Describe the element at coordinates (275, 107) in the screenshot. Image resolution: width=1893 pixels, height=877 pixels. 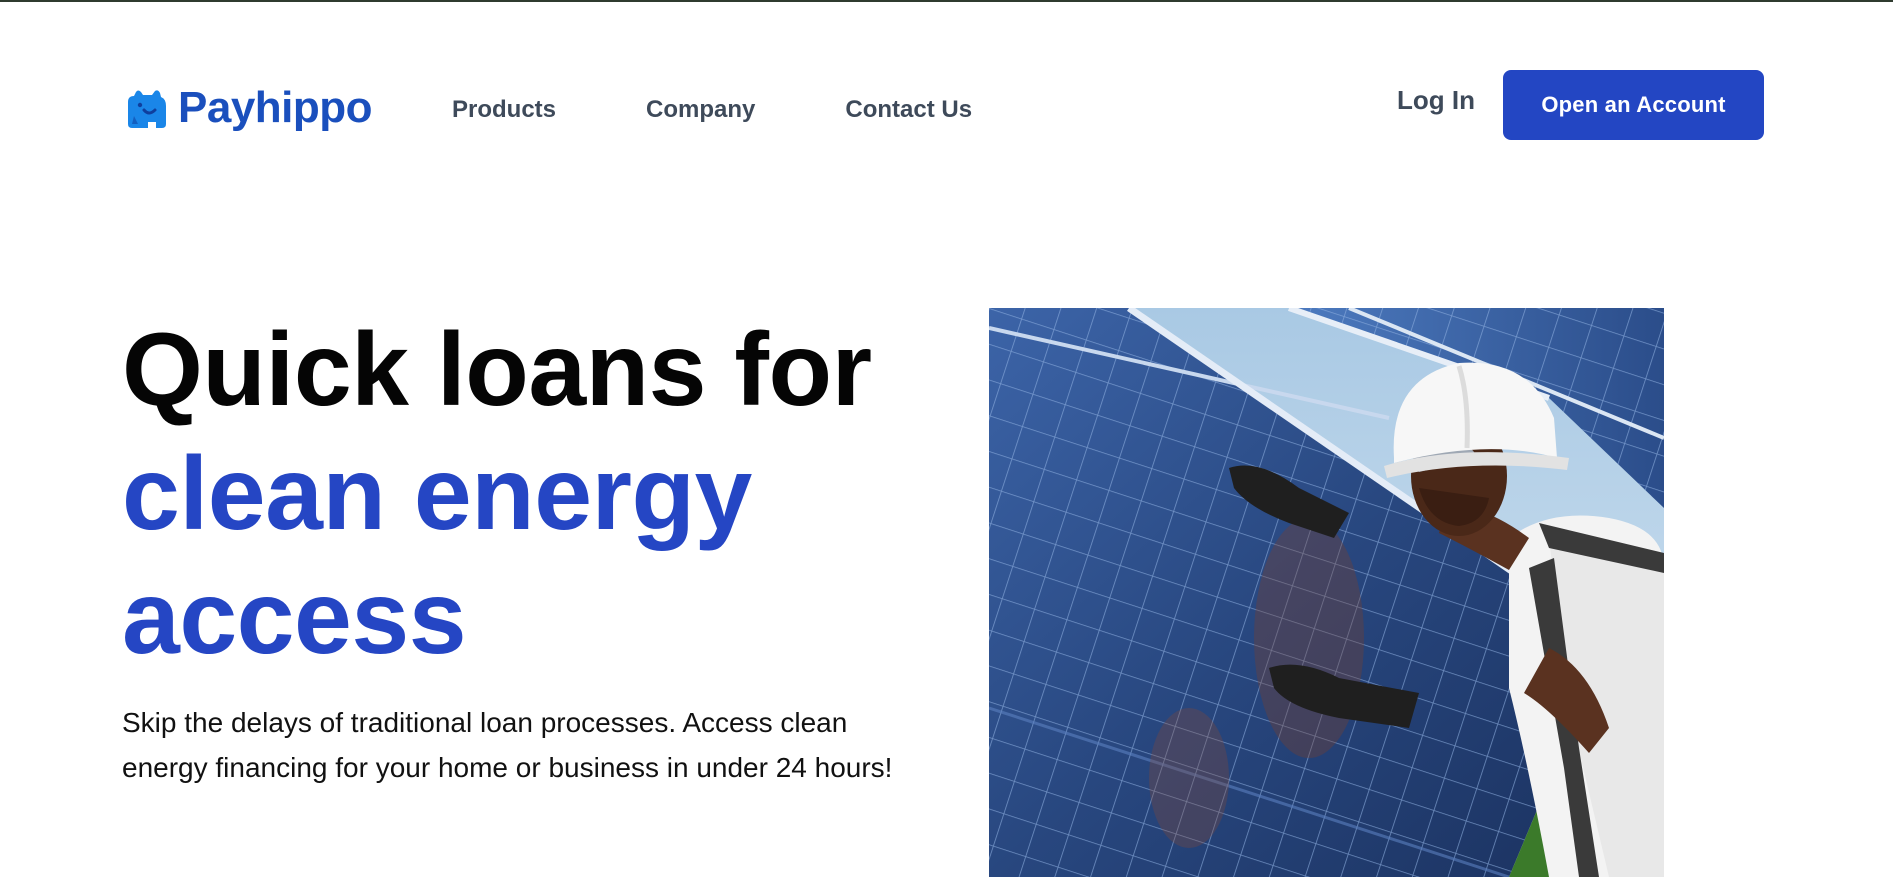
I see `brand-name: Payhippo` at that location.